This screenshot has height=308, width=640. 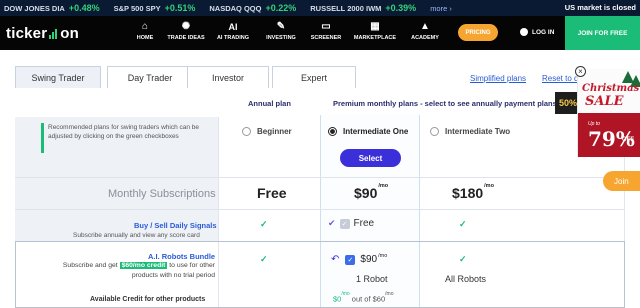 What do you see at coordinates (468, 193) in the screenshot?
I see `price-value: $180` at bounding box center [468, 193].